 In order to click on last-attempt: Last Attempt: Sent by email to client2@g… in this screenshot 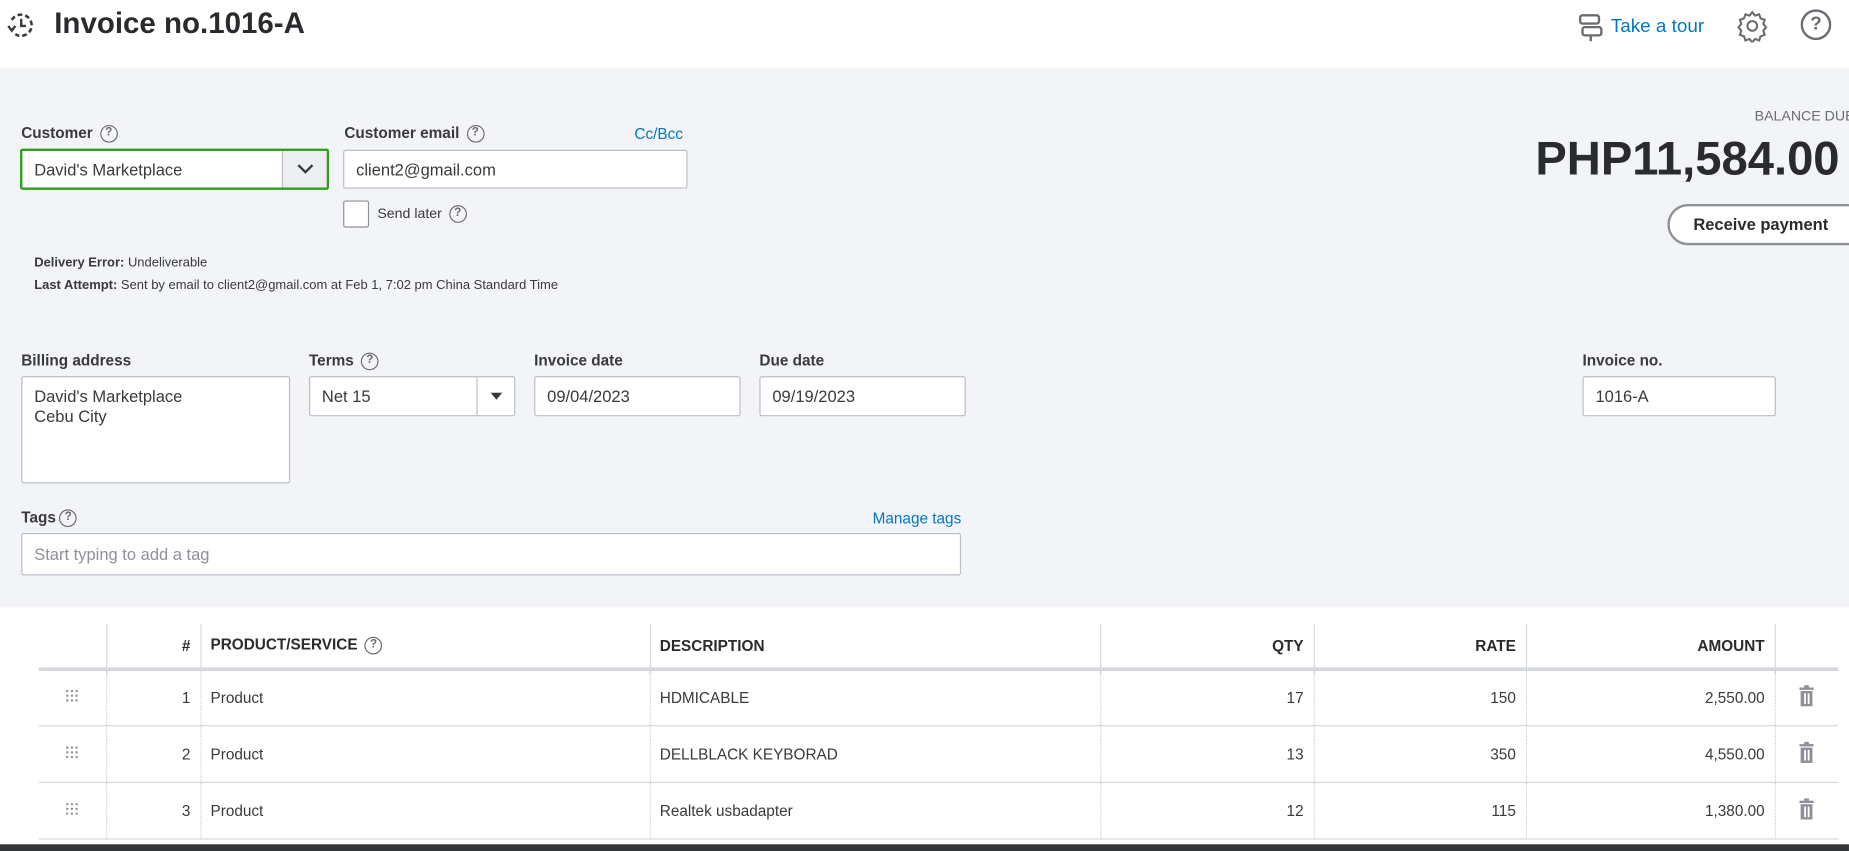, I will do `click(296, 285)`.